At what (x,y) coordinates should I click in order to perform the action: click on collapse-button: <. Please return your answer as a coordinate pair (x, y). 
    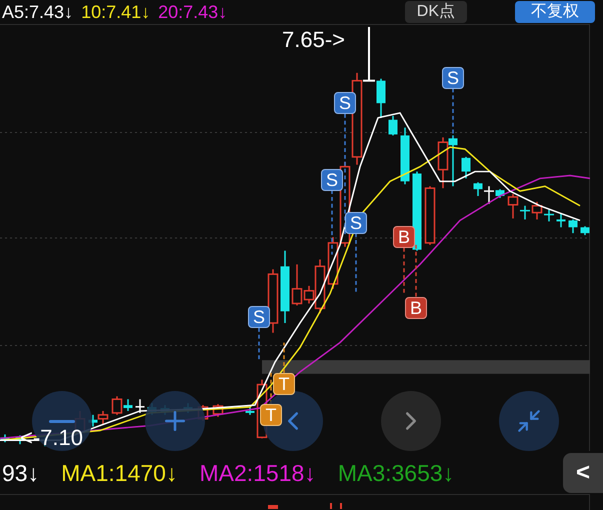
    Looking at the image, I should click on (583, 473).